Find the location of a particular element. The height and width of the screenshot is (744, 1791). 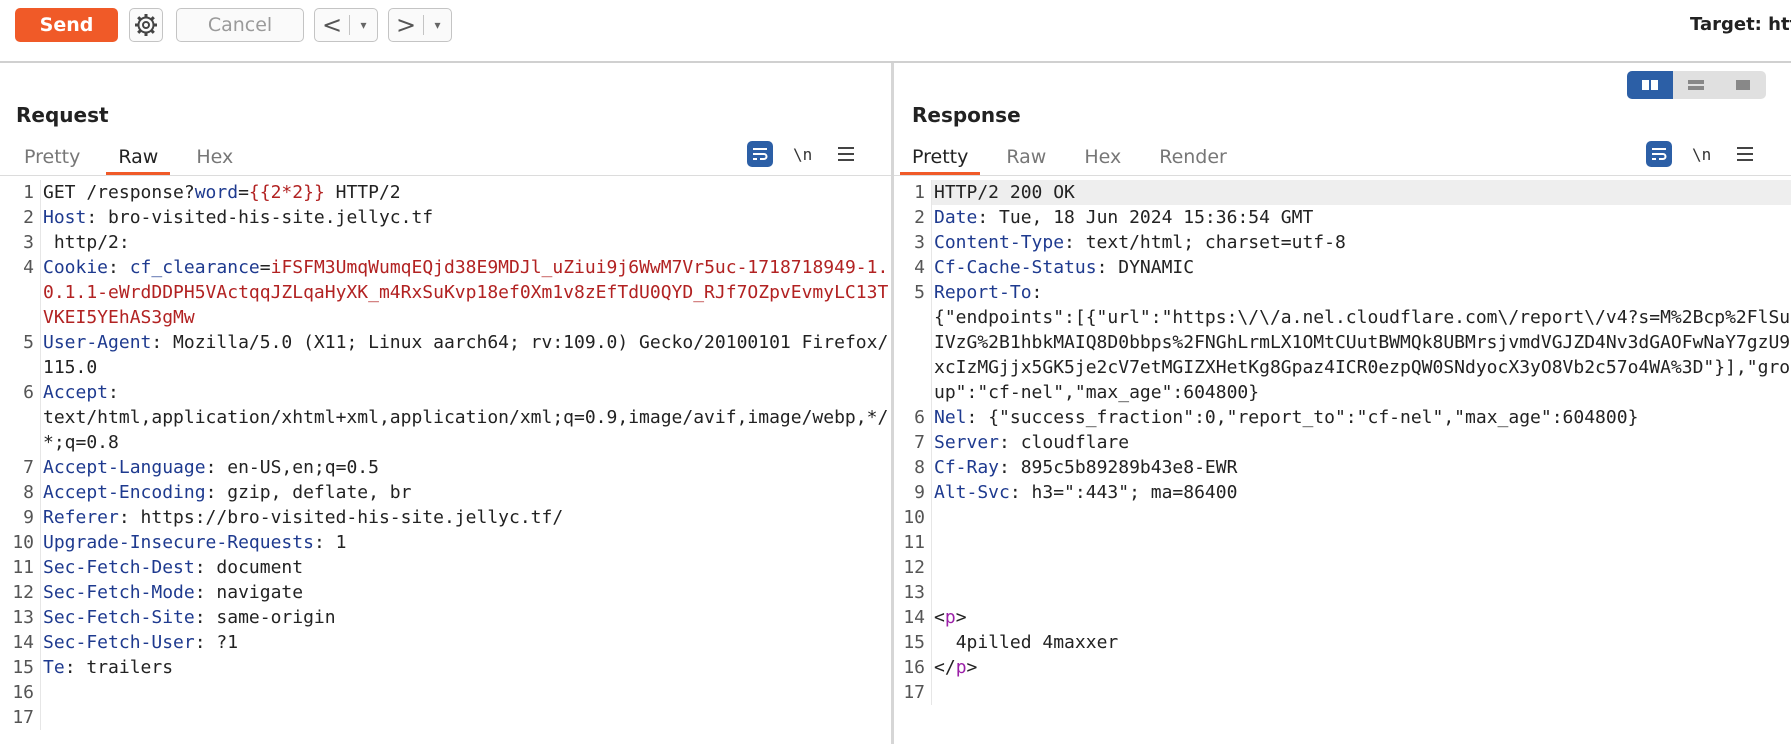

code-line: 12 Sec-Fetch-Mode: navigate is located at coordinates (445, 592).